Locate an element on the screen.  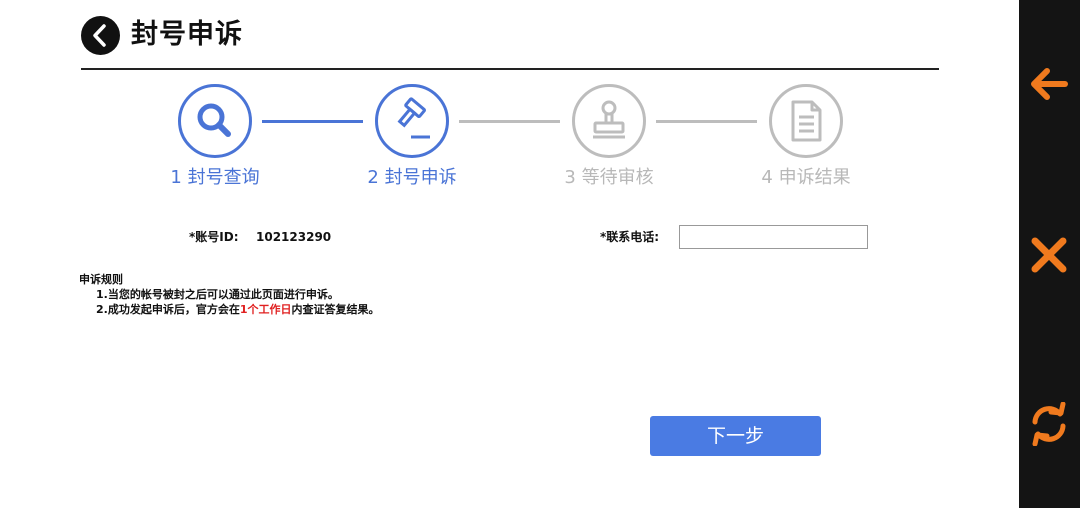
step-appeal: 2 封号申诉 is located at coordinates (412, 136).